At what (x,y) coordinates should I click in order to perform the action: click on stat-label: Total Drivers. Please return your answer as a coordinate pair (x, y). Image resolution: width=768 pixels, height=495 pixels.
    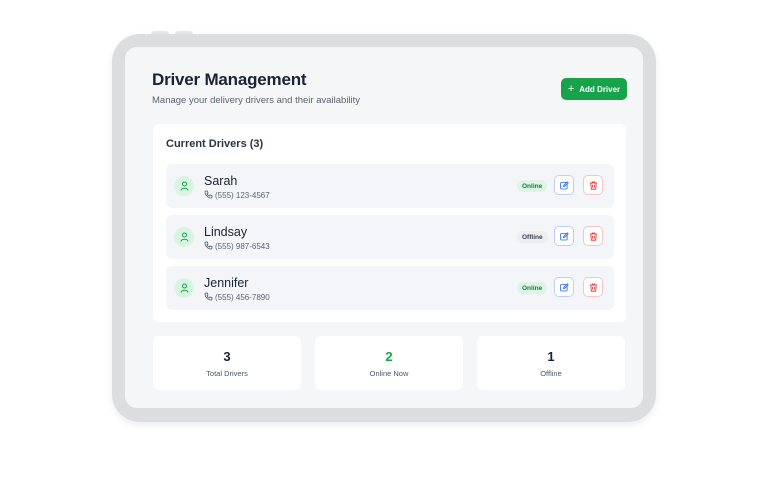
    Looking at the image, I should click on (227, 373).